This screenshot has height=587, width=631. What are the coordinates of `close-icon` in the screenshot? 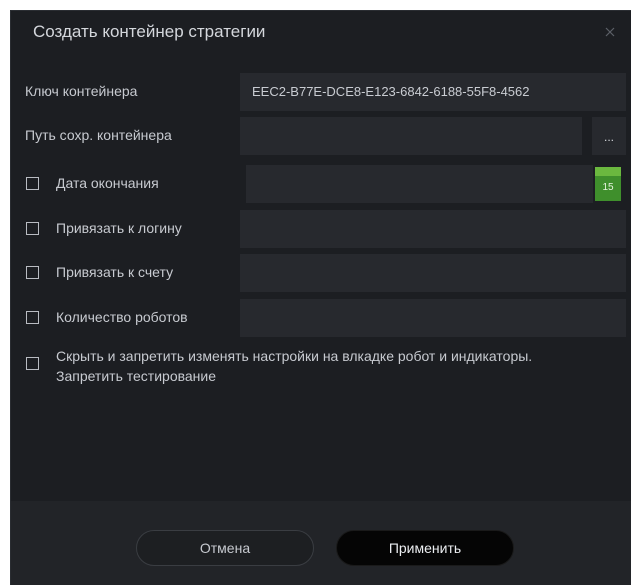 It's located at (610, 32).